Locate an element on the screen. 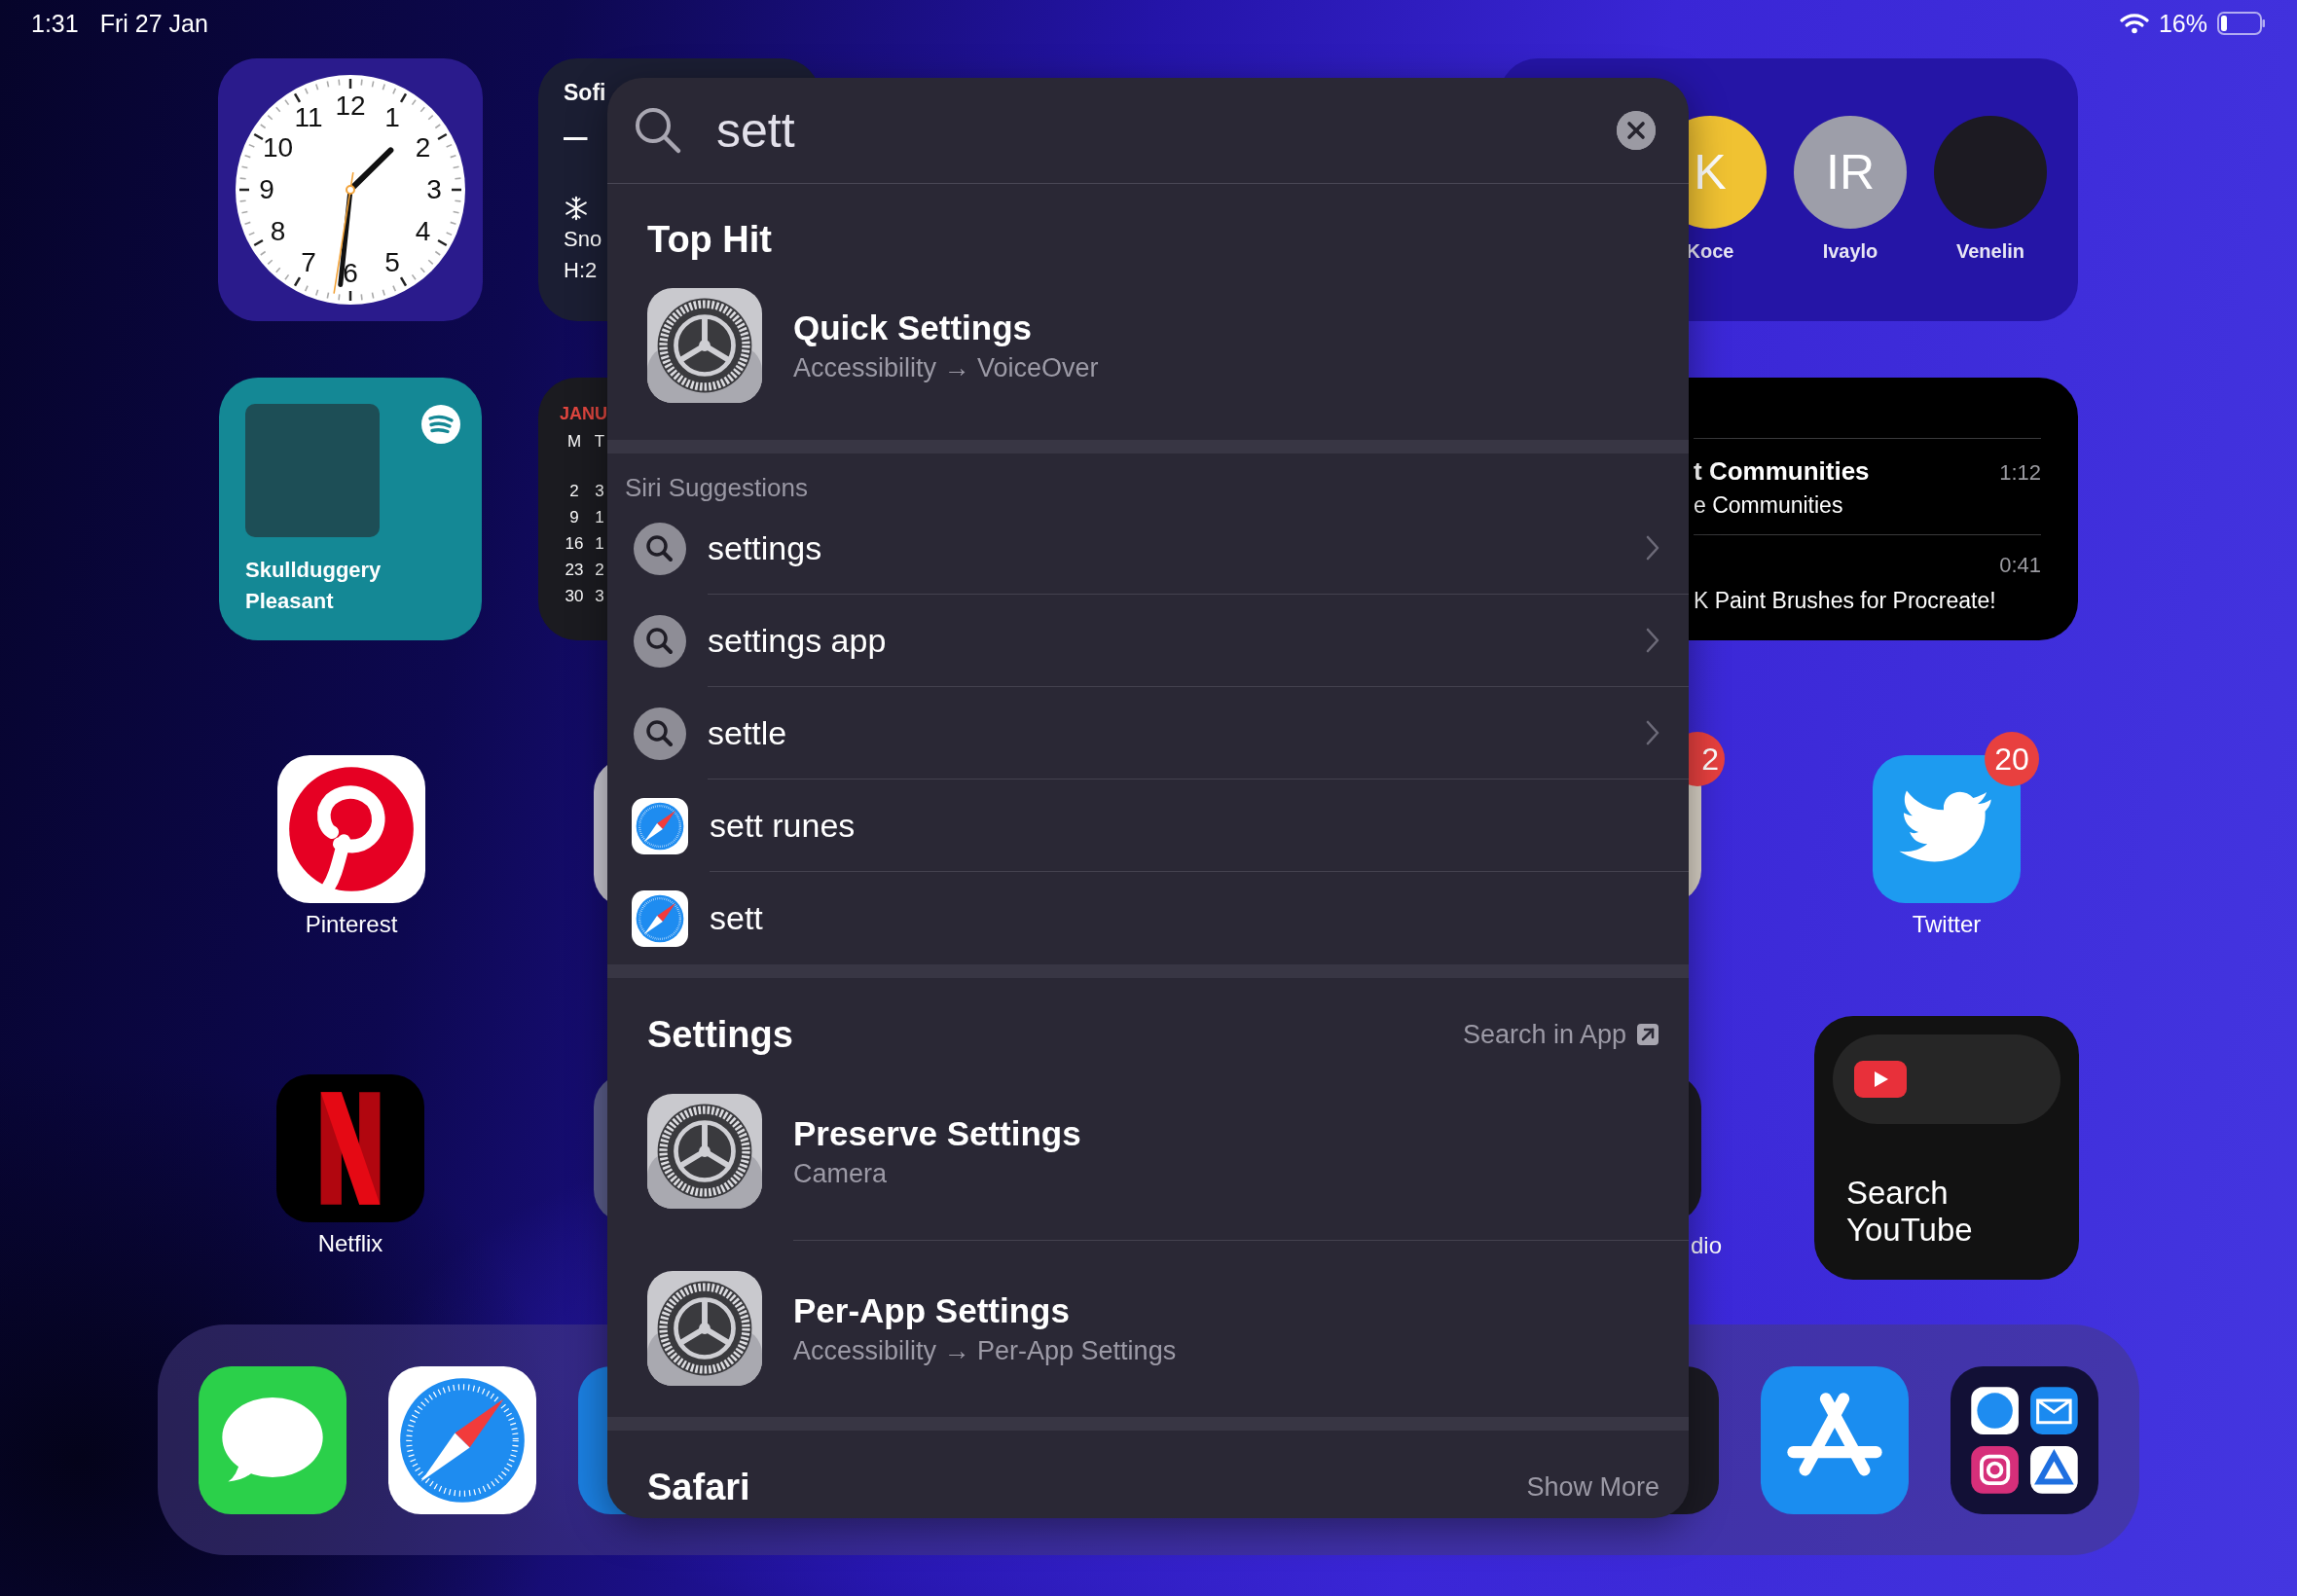 The width and height of the screenshot is (2297, 1596). contact-name: Venelin is located at coordinates (1990, 251).